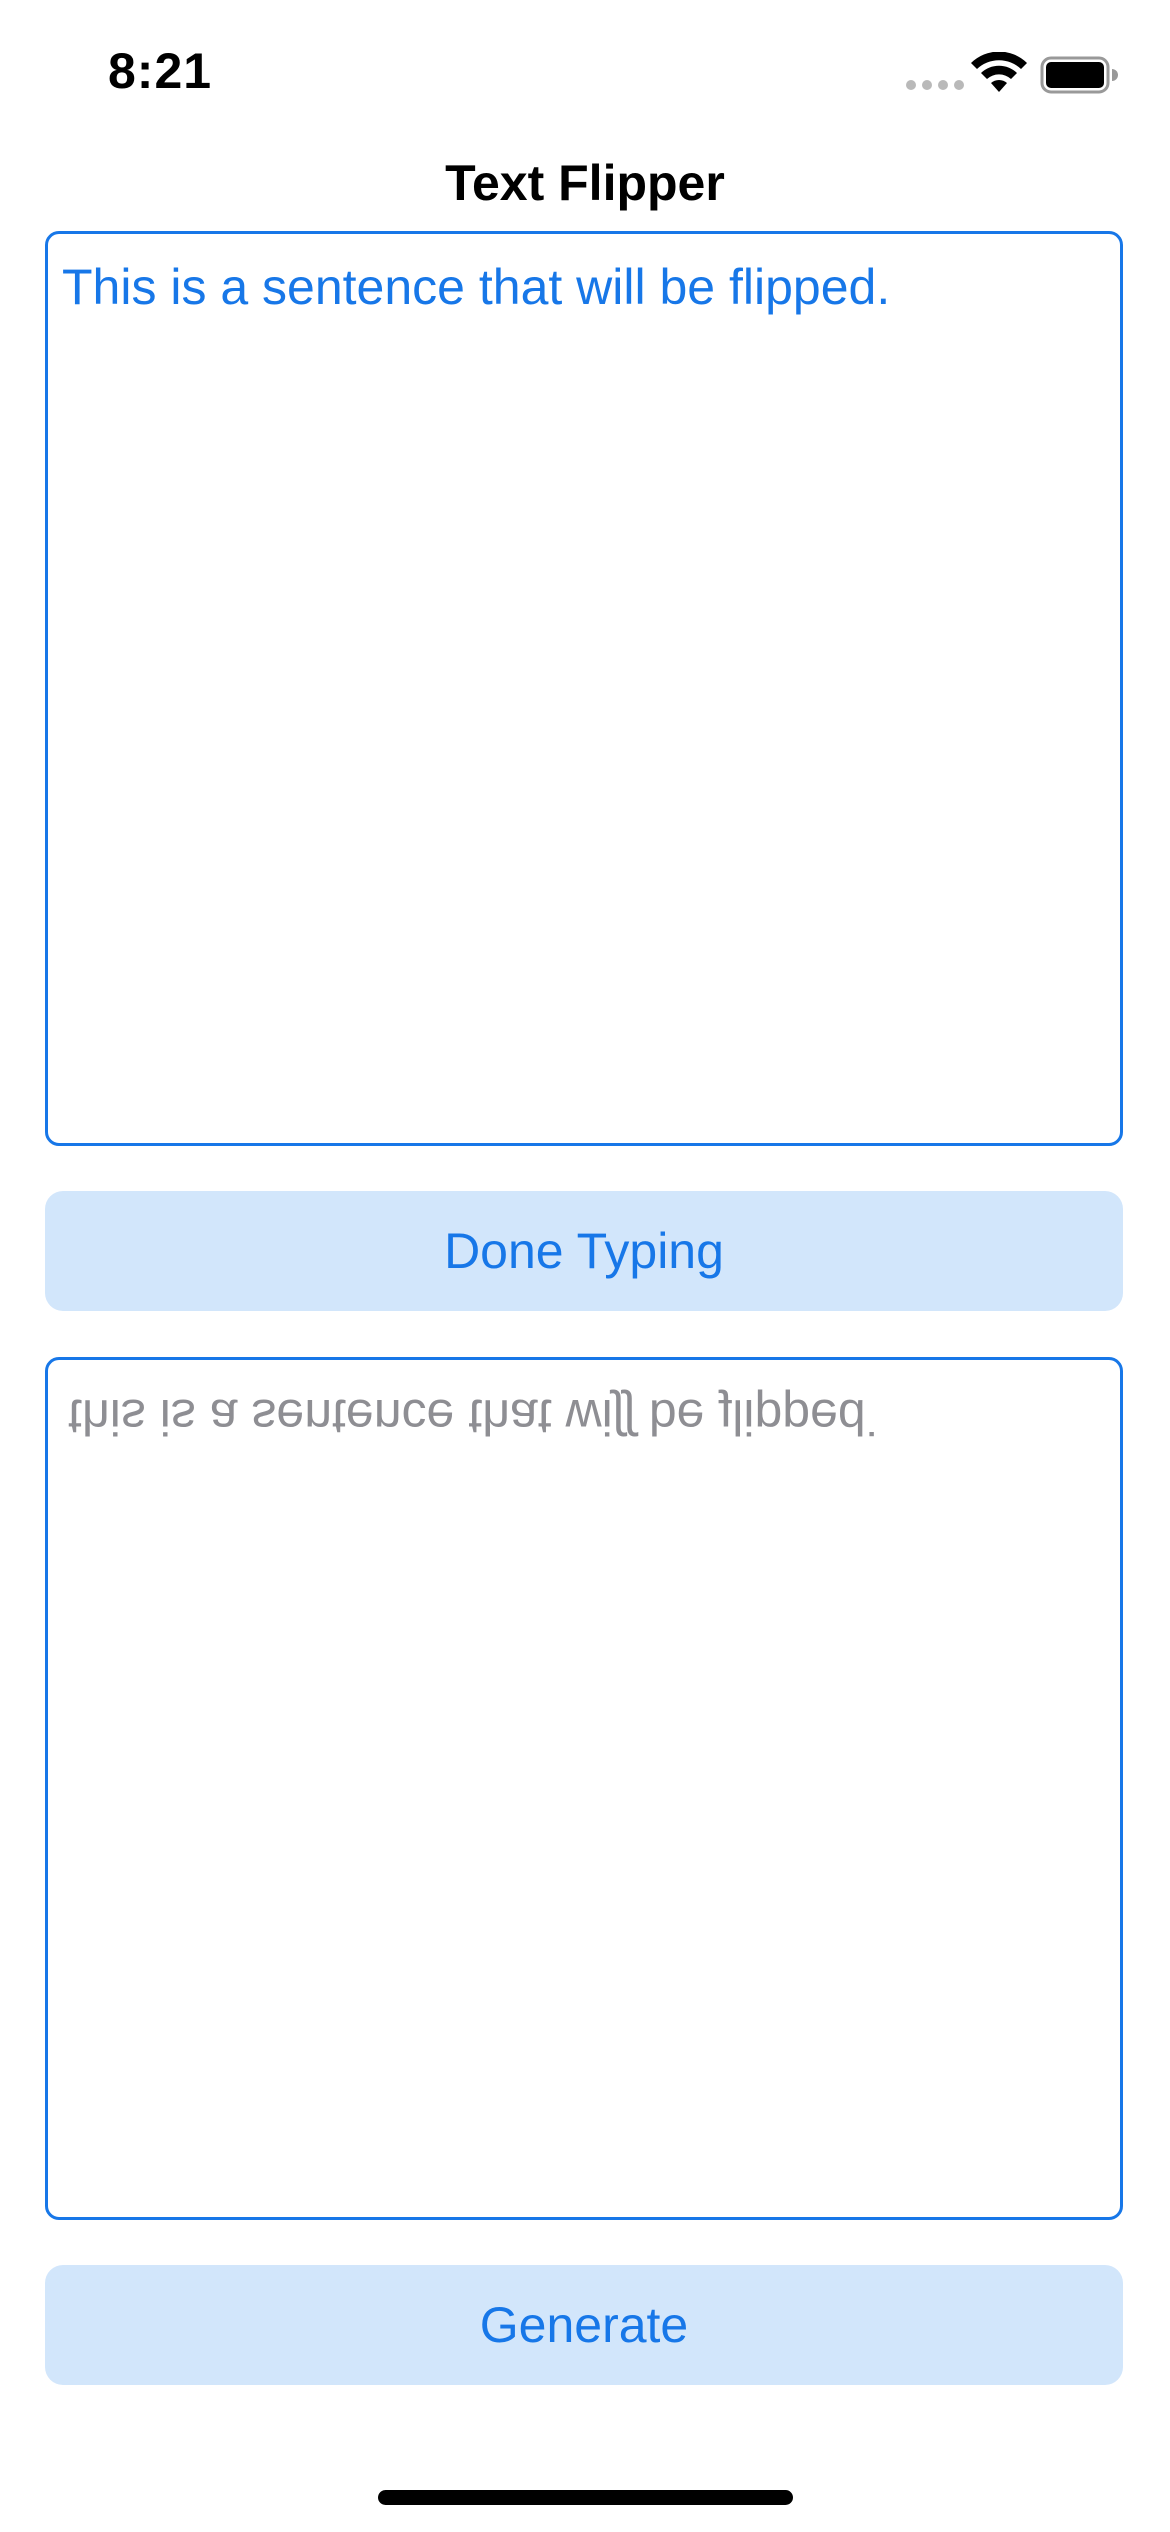 The height and width of the screenshot is (2532, 1170). What do you see at coordinates (585, 2497) in the screenshot?
I see `home-indicator` at bounding box center [585, 2497].